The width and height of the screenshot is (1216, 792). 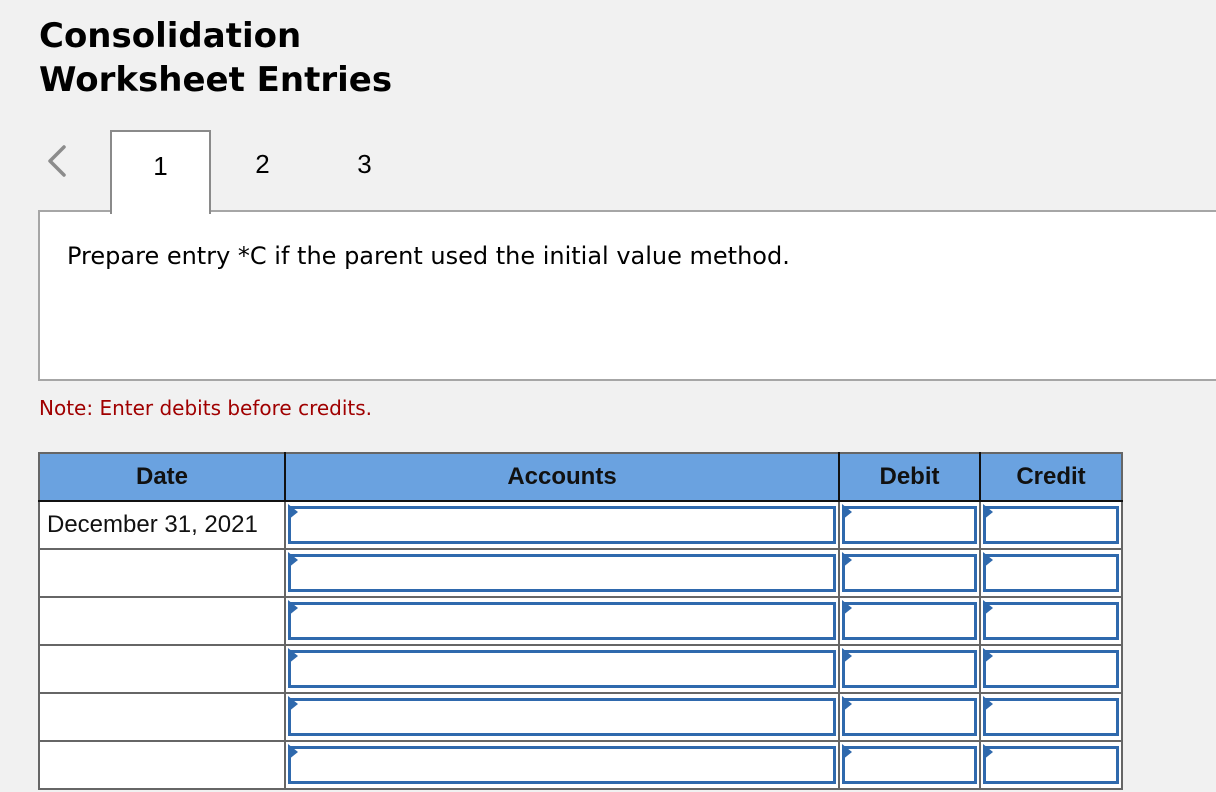 I want to click on date-cell: December 31, 2021, so click(x=162, y=525).